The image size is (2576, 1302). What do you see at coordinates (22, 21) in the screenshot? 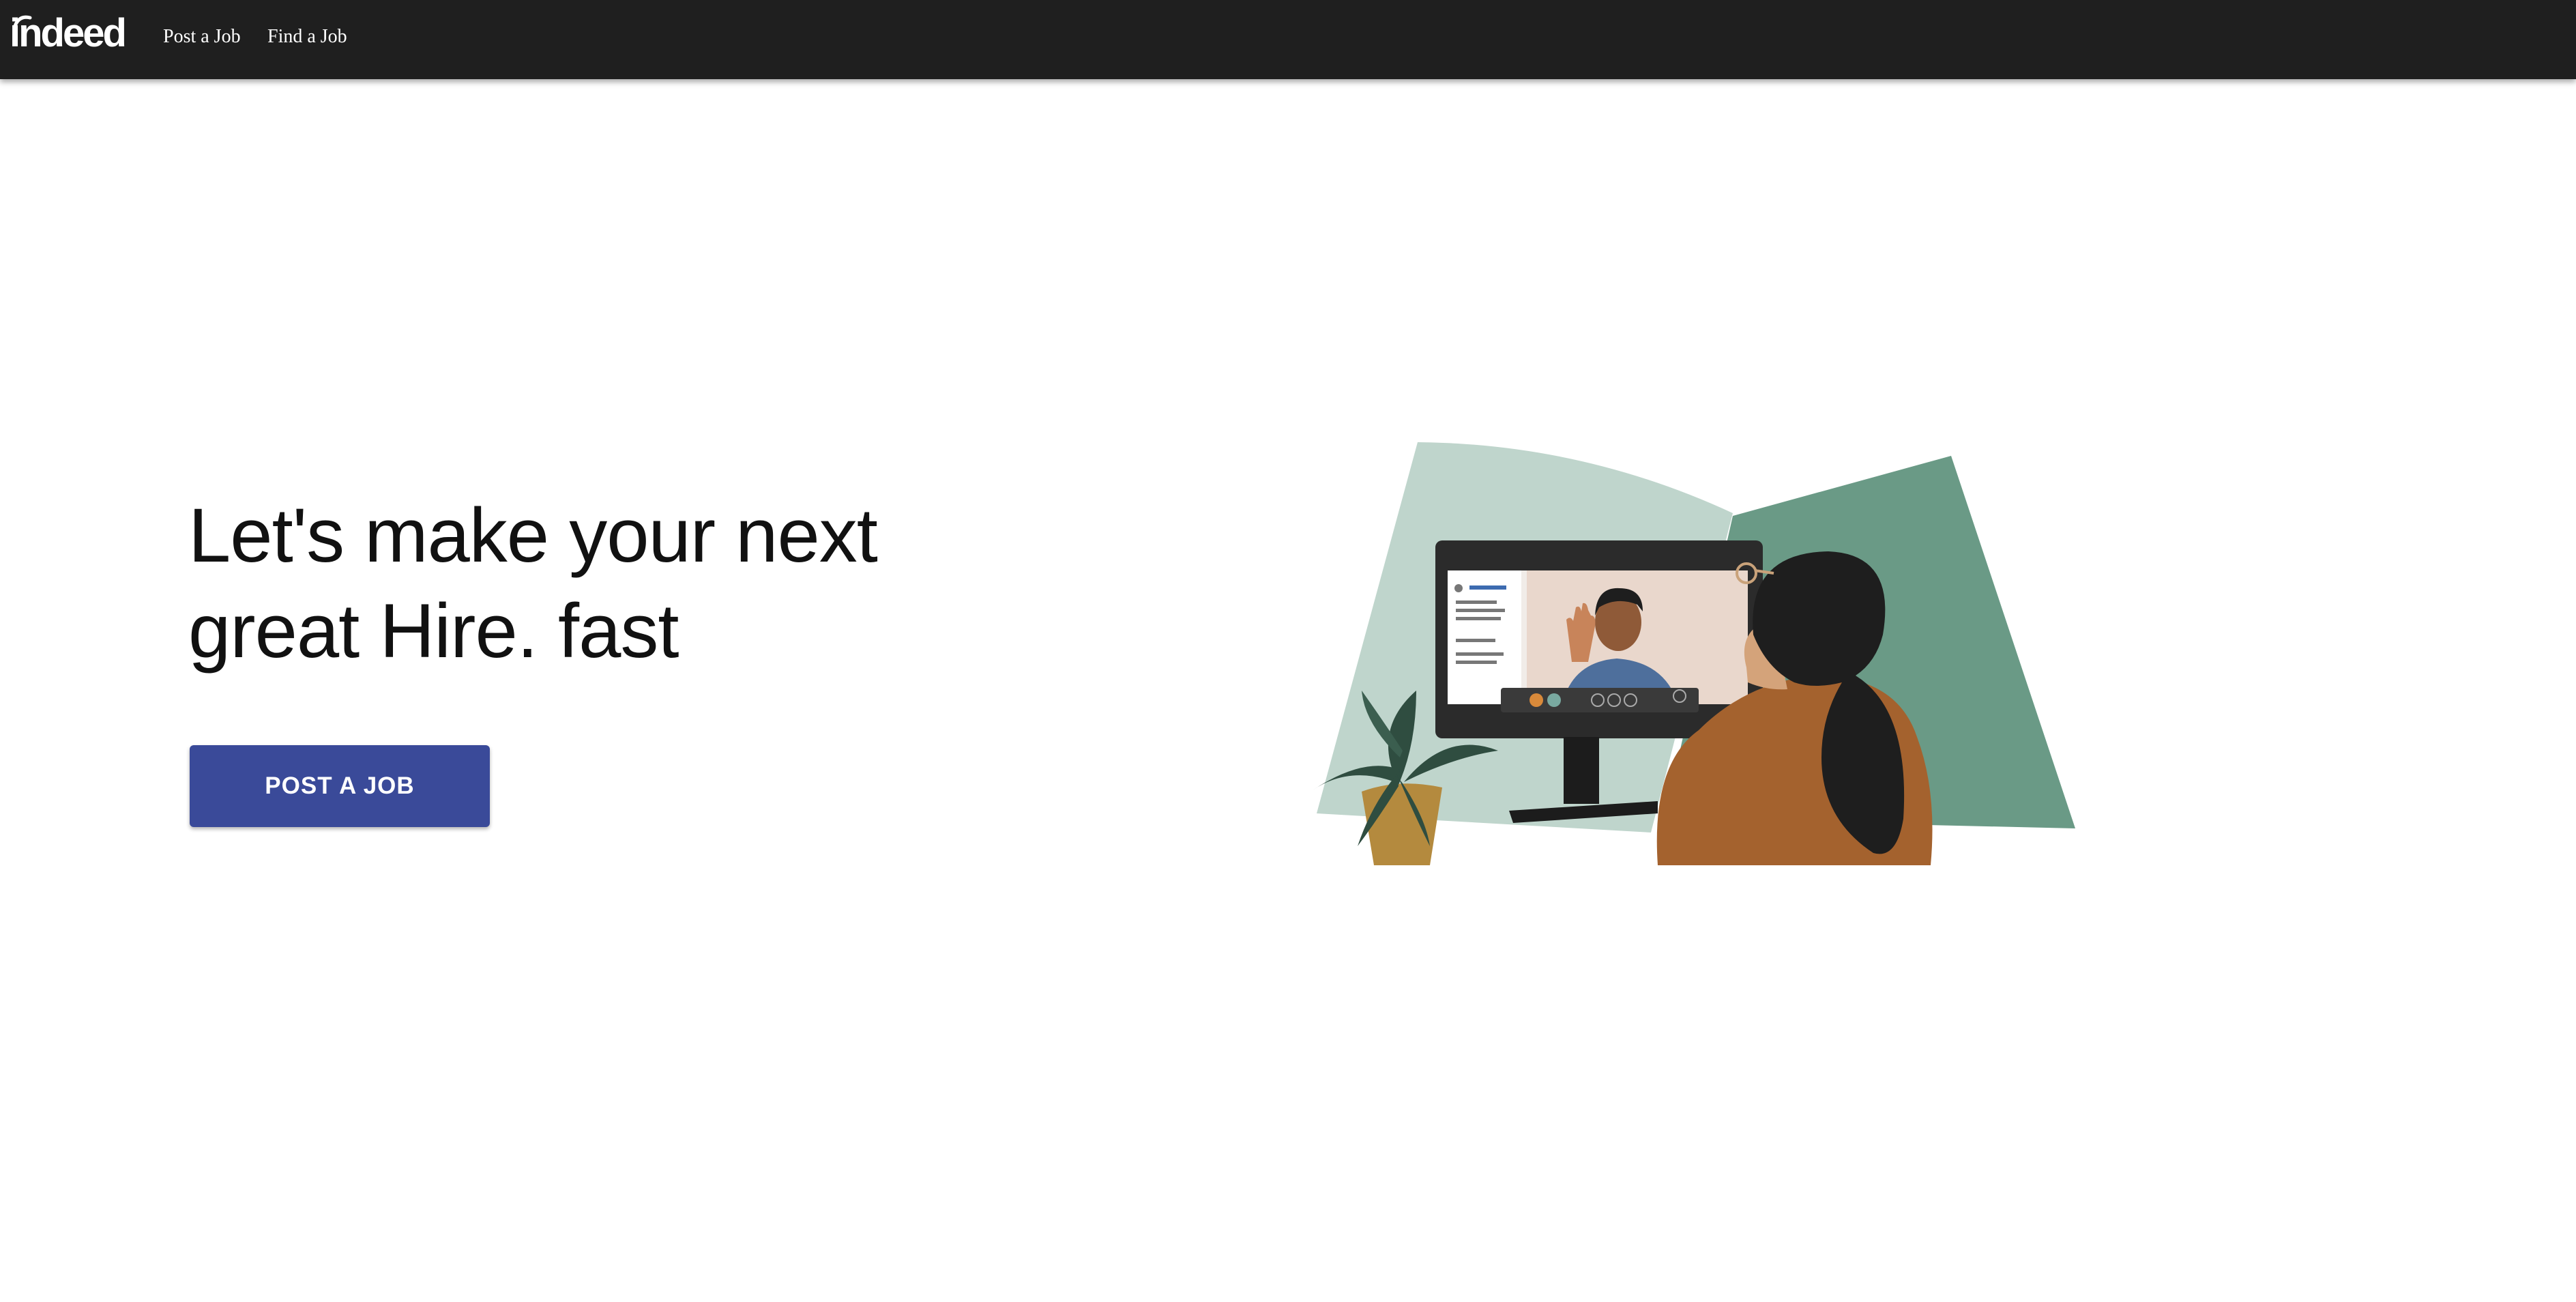
I see `logo-arc-icon` at bounding box center [22, 21].